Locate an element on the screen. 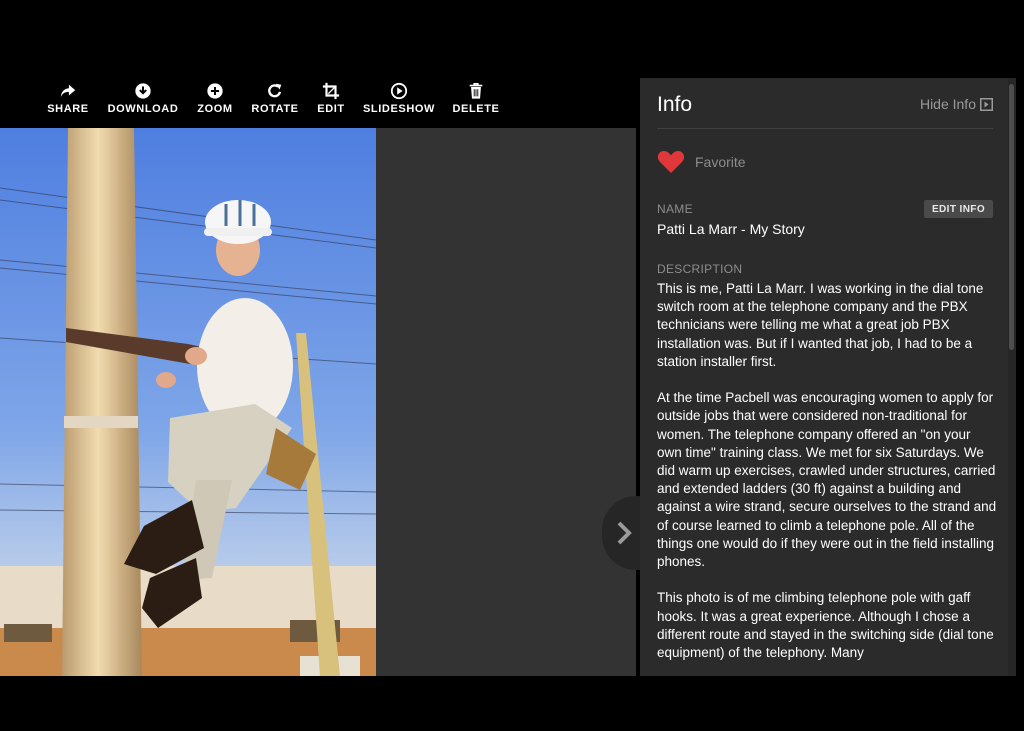 This screenshot has height=731, width=1024. edit-info-button: EDIT INFO is located at coordinates (958, 209).